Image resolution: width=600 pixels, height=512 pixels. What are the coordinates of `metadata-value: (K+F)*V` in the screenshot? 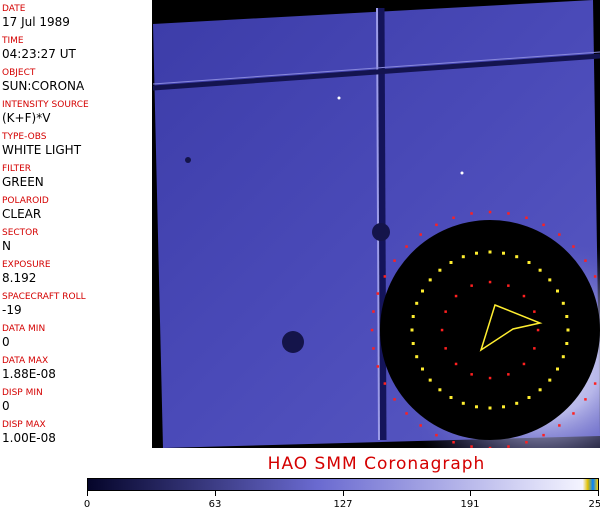 It's located at (26, 118).